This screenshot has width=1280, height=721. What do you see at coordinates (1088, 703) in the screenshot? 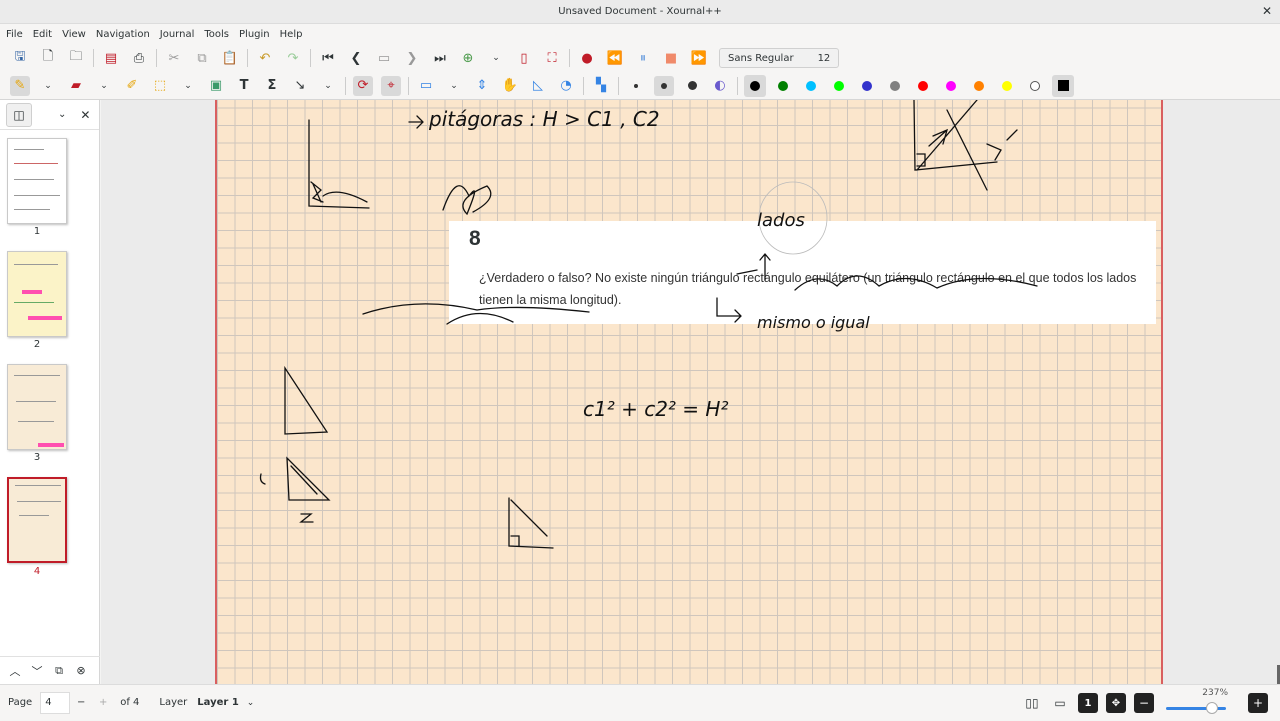
I see `zoom-100-icon: 1` at bounding box center [1088, 703].